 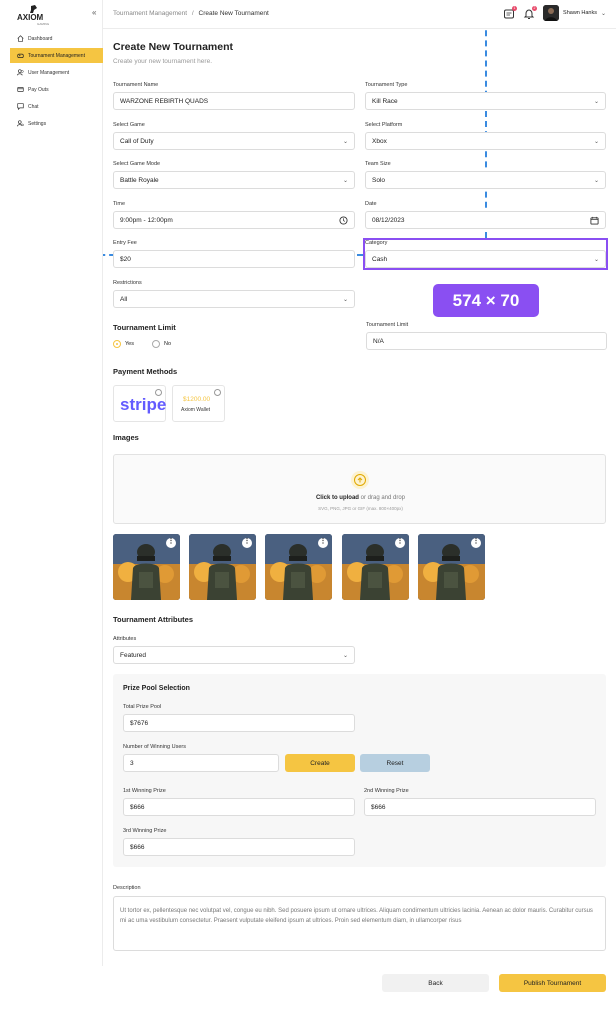 I want to click on sidebar-item-label: Pay Outs, so click(x=38, y=89).